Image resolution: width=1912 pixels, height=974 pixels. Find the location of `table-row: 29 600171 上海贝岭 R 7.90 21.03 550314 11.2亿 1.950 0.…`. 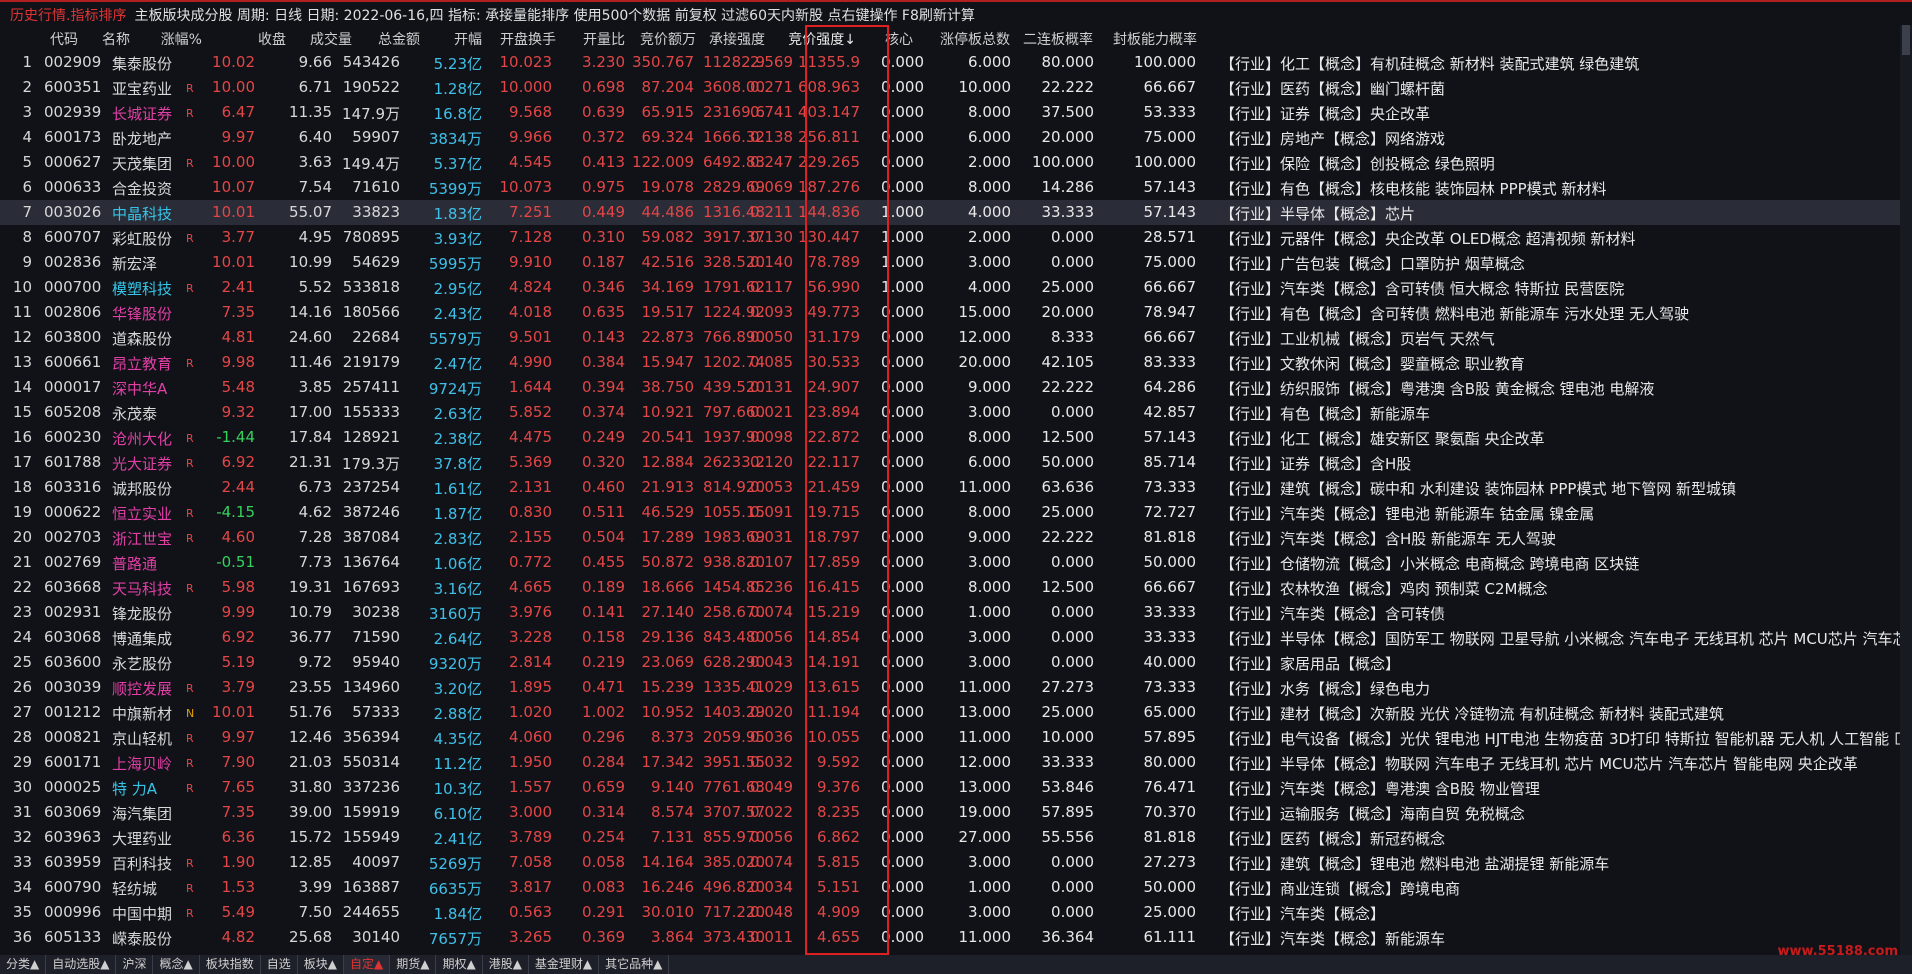

table-row: 29 600171 上海贝岭 R 7.90 21.03 550314 11.2亿 1.950 0.… is located at coordinates (950, 762).